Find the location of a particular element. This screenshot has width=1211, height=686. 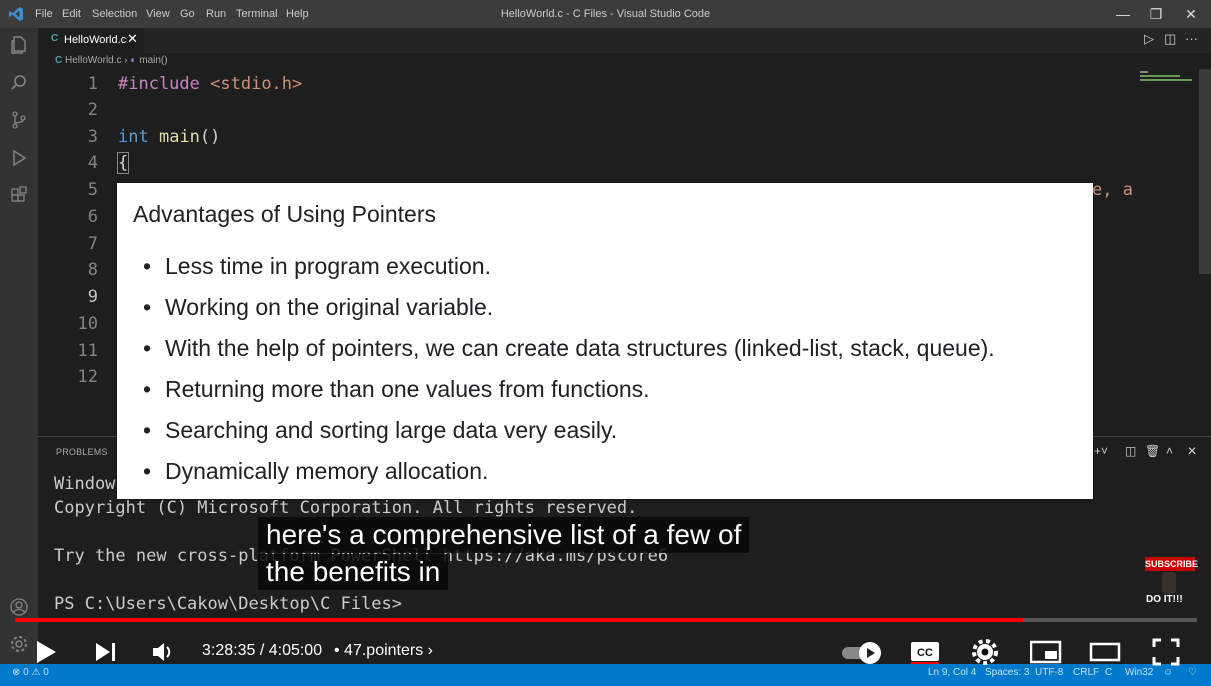

settings-gear-icon is located at coordinates (985, 654).